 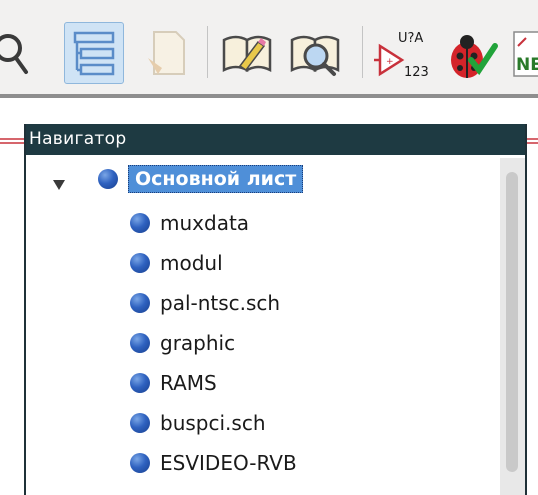 What do you see at coordinates (401, 55) in the screenshot?
I see `annotate-icon: + U?A 123` at bounding box center [401, 55].